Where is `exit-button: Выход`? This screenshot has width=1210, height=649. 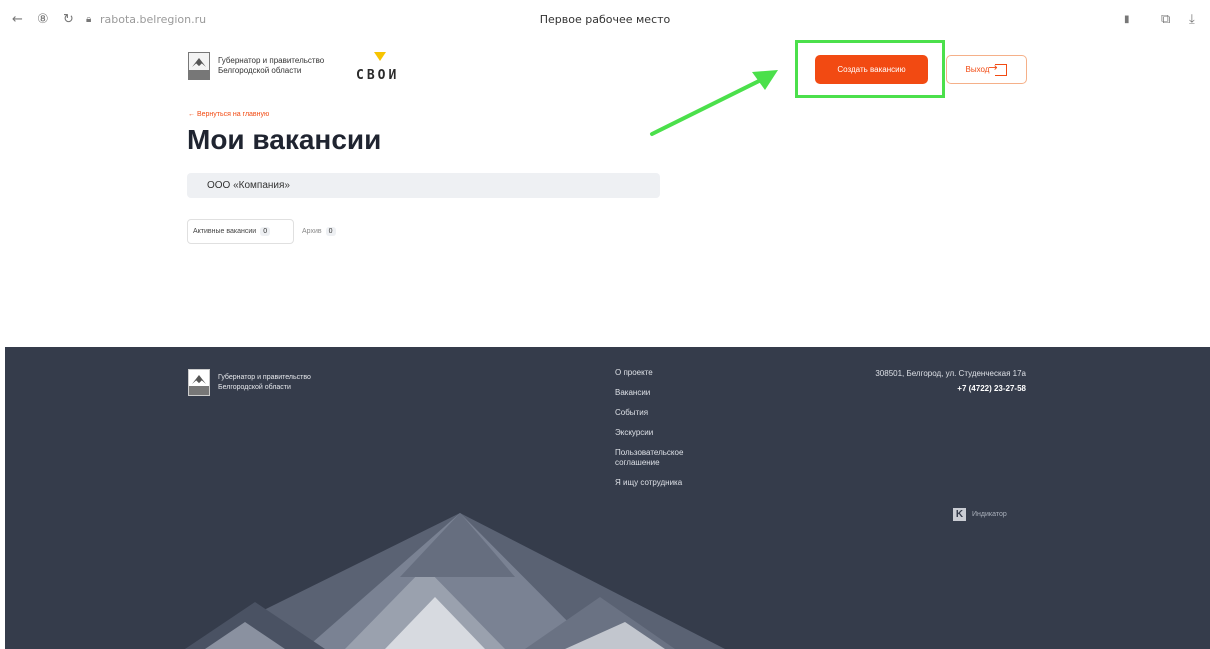 exit-button: Выход is located at coordinates (986, 69).